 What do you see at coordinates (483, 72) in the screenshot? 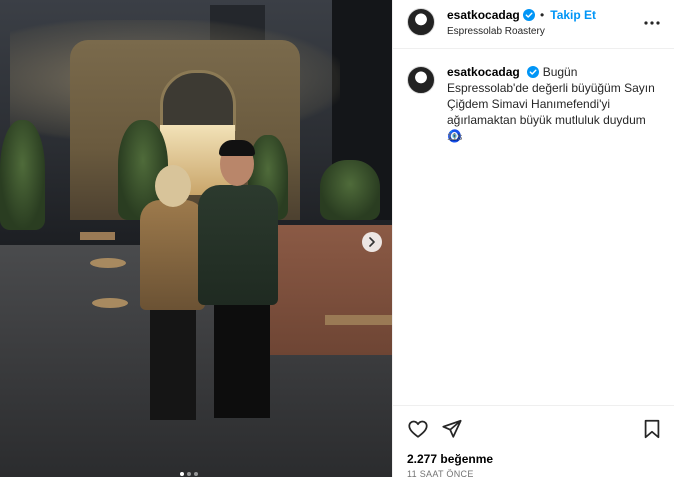
I see `caption-username: esatkocadag` at bounding box center [483, 72].